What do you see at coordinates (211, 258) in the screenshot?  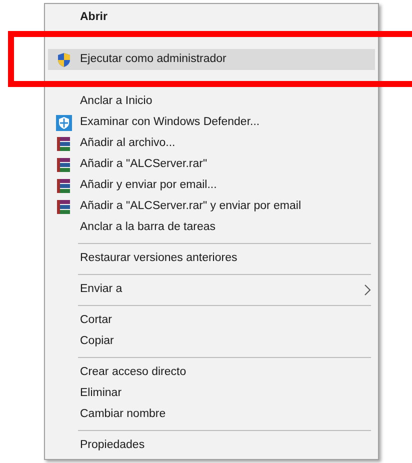 I see `menu-item: Restaurar versiones anteriores` at bounding box center [211, 258].